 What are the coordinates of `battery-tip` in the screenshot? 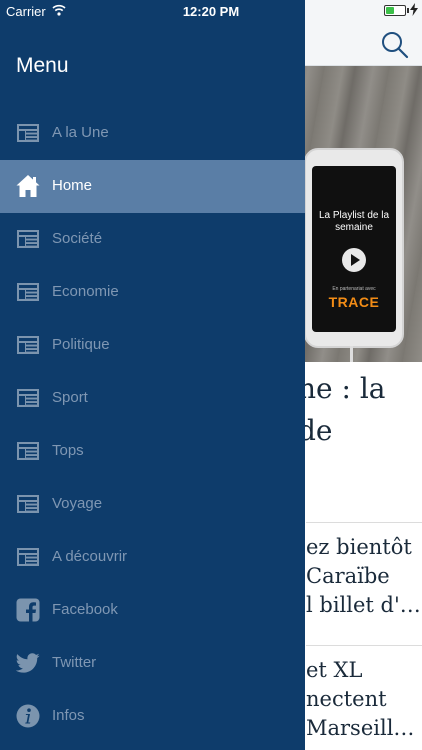 It's located at (408, 10).